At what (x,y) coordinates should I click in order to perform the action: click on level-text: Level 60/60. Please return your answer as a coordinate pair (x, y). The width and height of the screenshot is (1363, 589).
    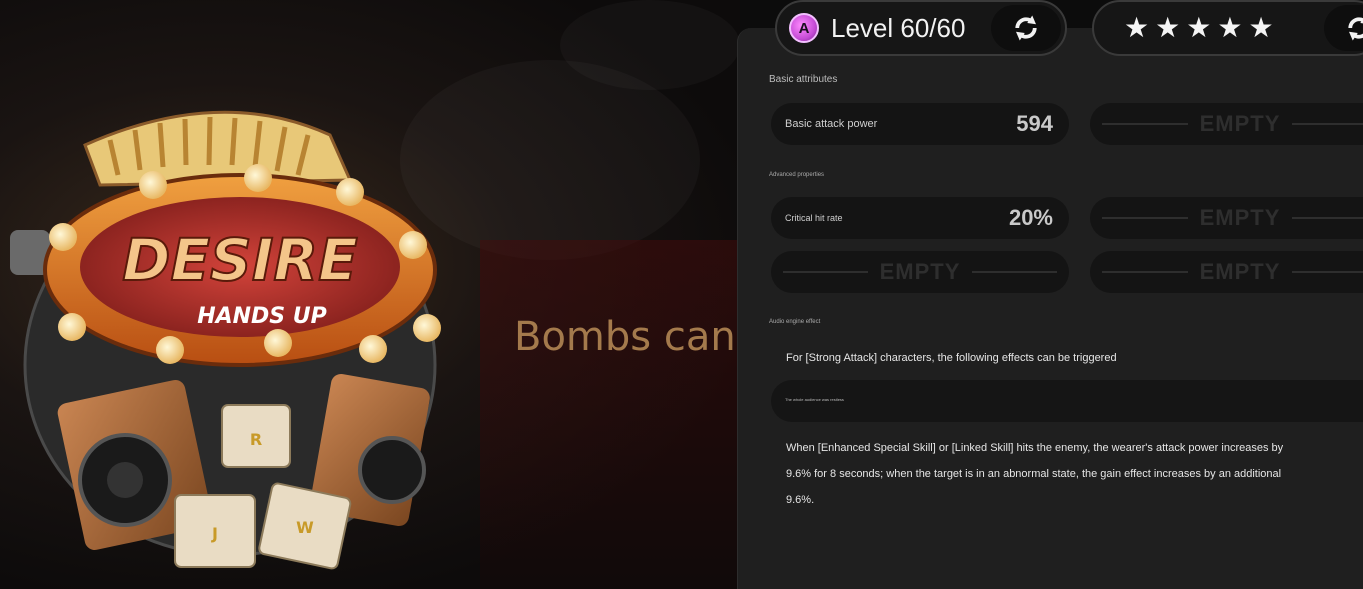
    Looking at the image, I should click on (898, 27).